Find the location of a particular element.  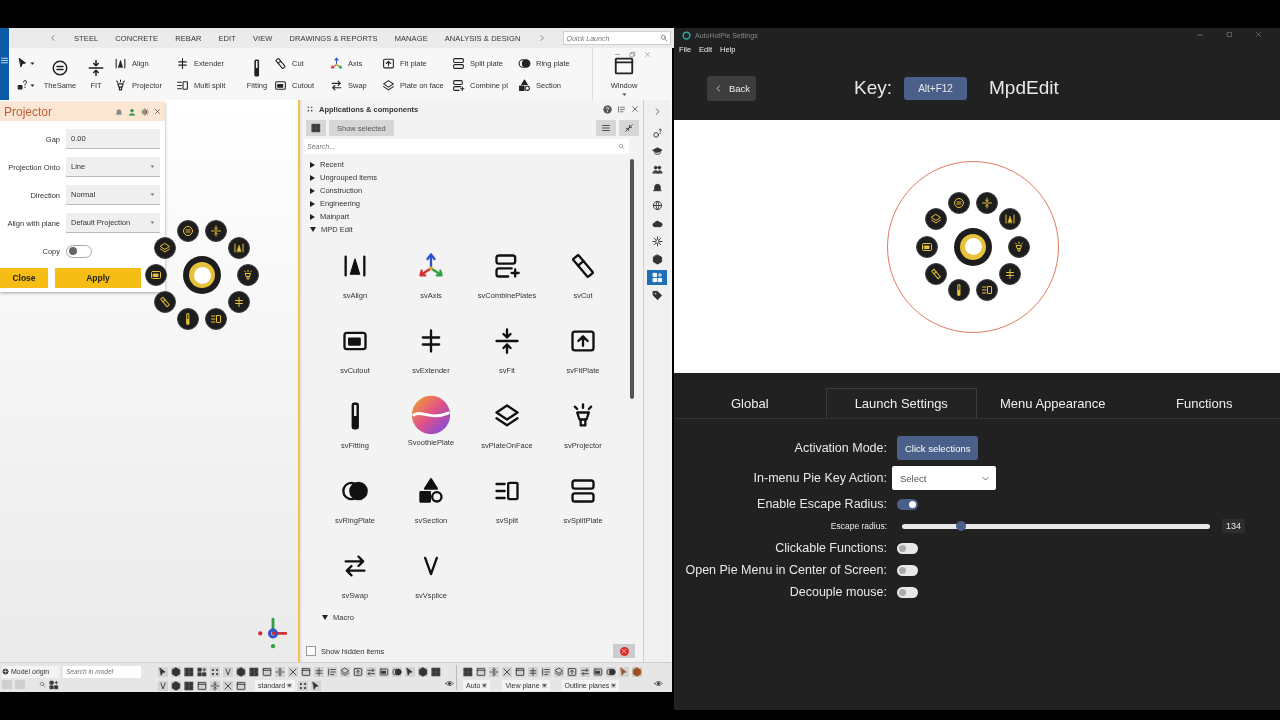

split-lines-icon is located at coordinates (216, 318).